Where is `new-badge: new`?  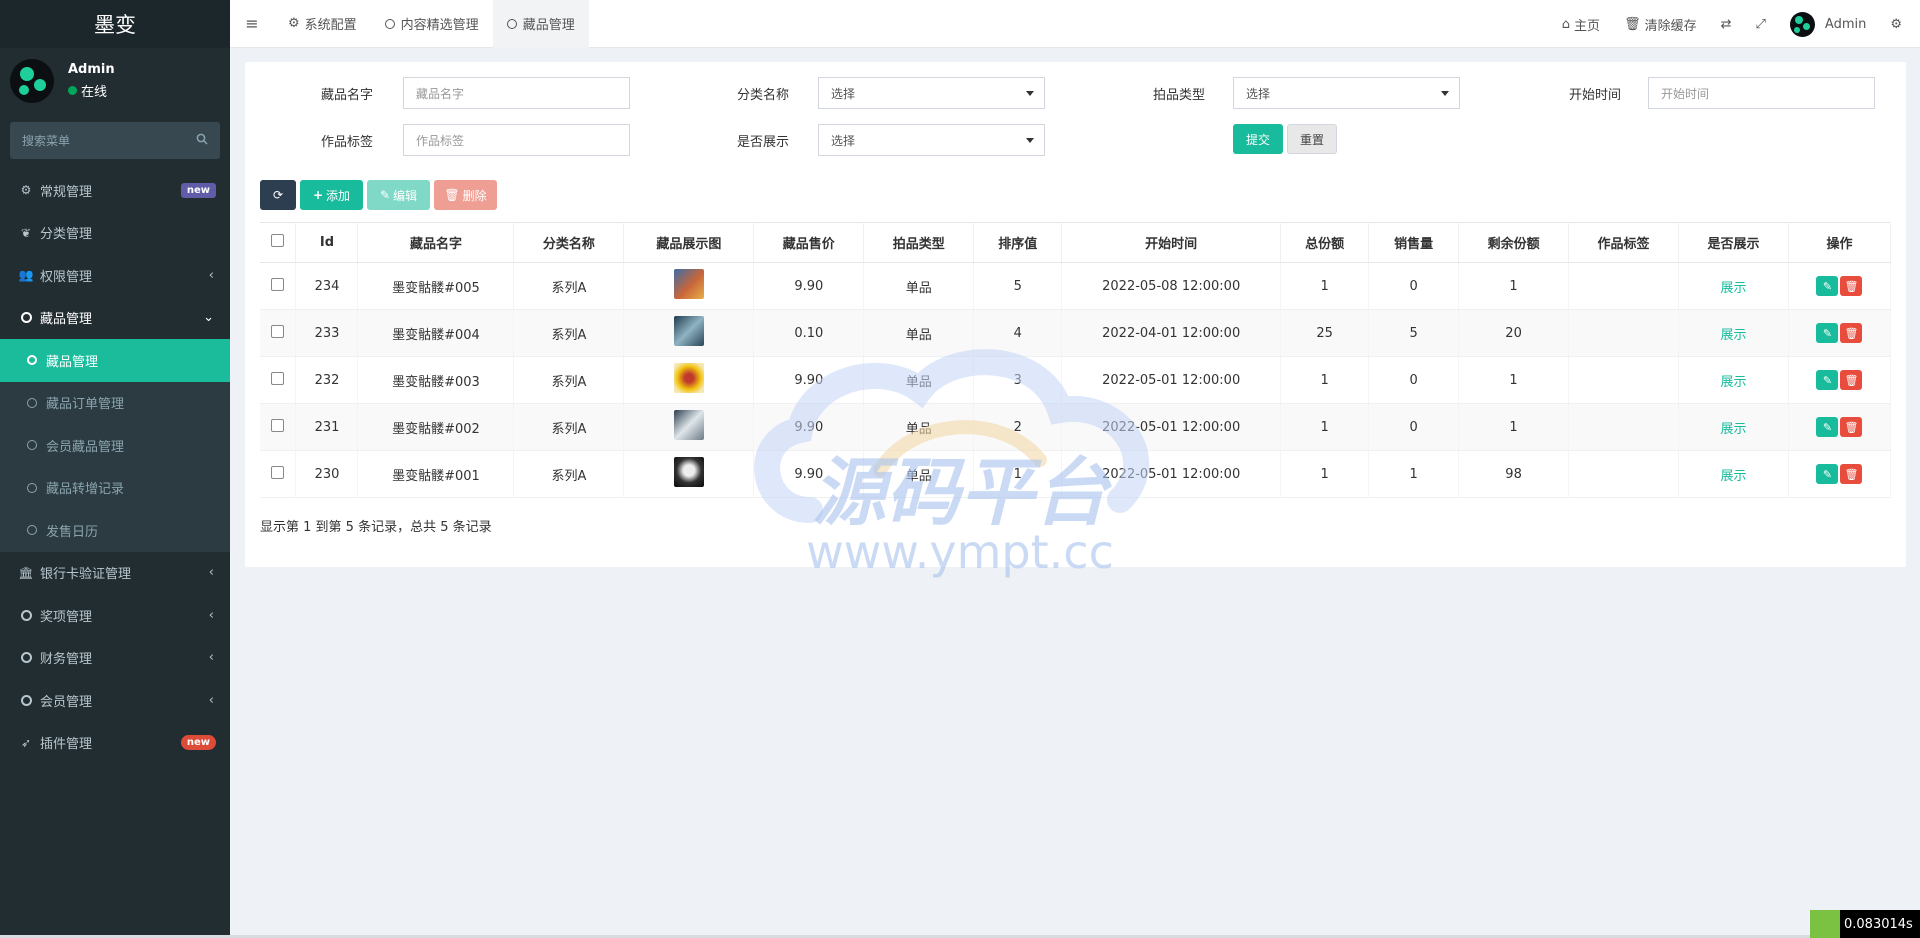 new-badge: new is located at coordinates (198, 190).